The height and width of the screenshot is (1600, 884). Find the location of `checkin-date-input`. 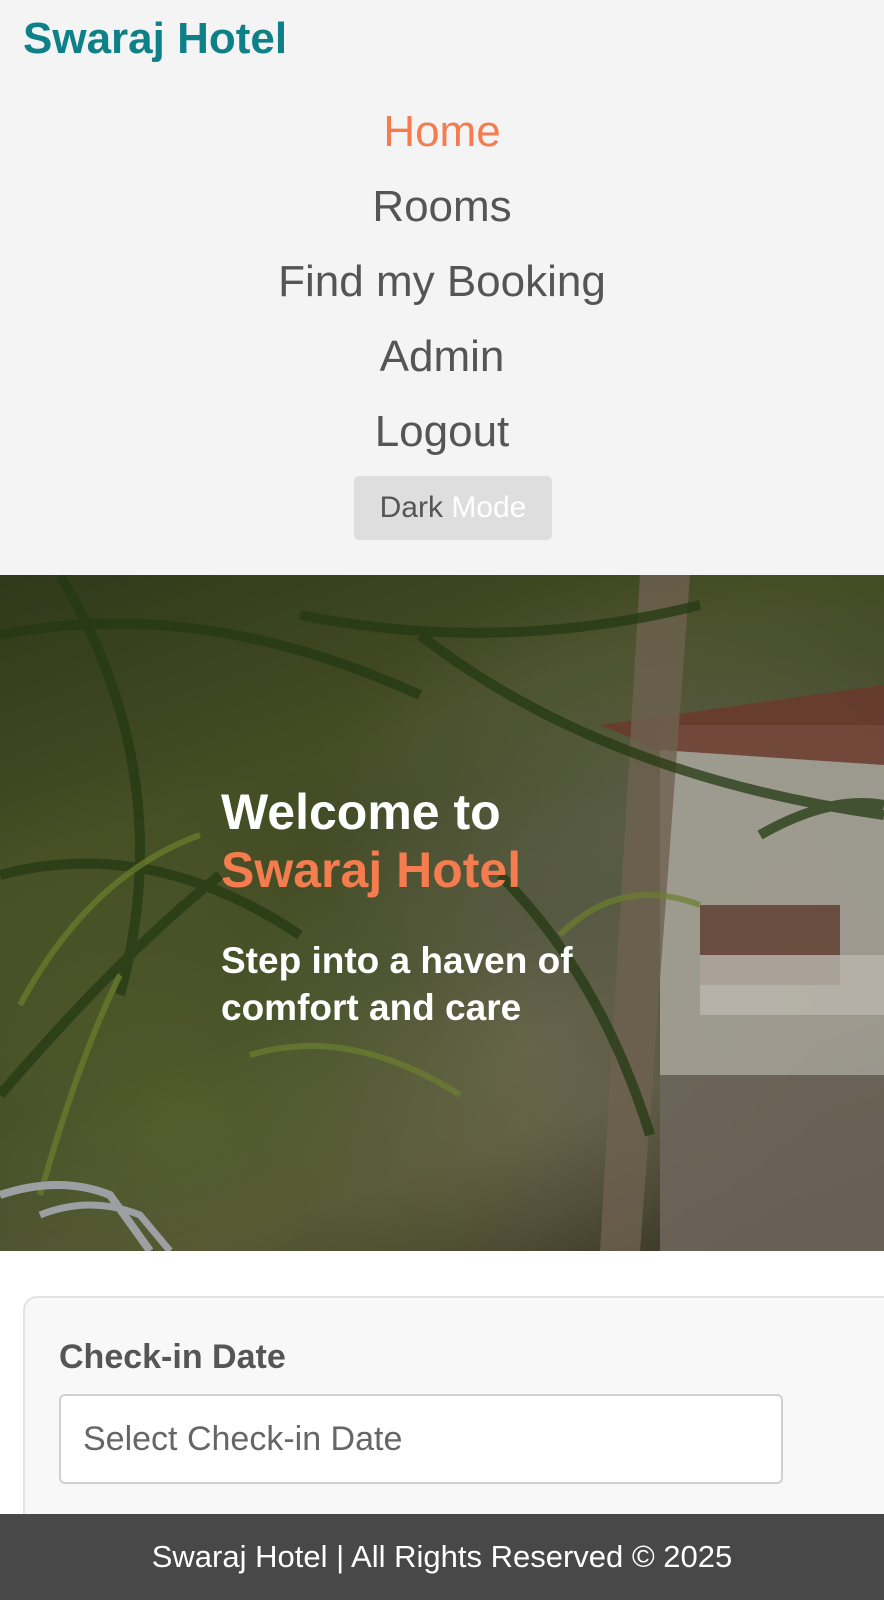

checkin-date-input is located at coordinates (421, 1439).